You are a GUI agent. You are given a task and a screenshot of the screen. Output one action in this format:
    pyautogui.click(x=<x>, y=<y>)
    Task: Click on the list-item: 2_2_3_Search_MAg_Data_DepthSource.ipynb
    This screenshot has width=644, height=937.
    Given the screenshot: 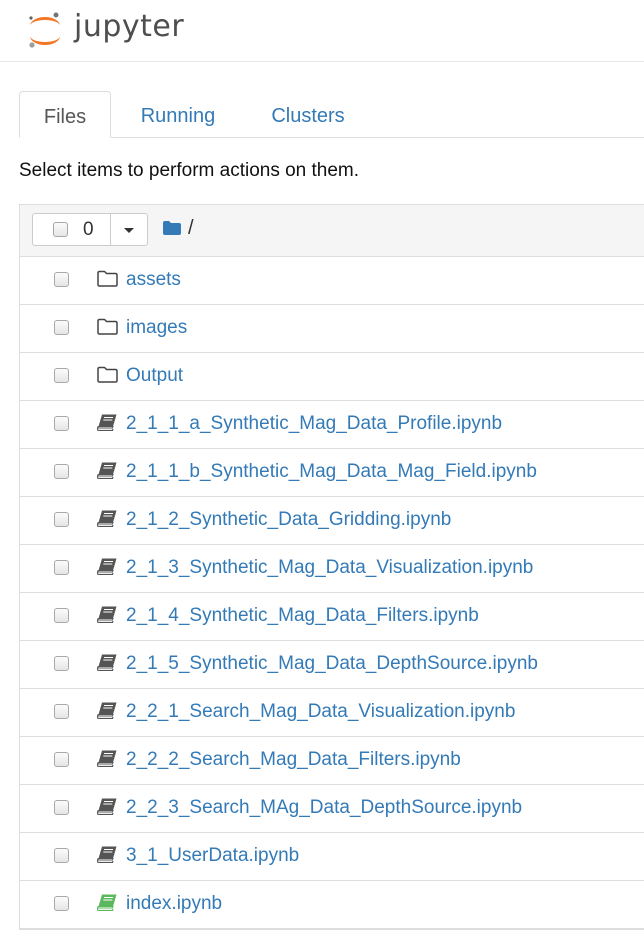 What is the action you would take?
    pyautogui.click(x=332, y=809)
    